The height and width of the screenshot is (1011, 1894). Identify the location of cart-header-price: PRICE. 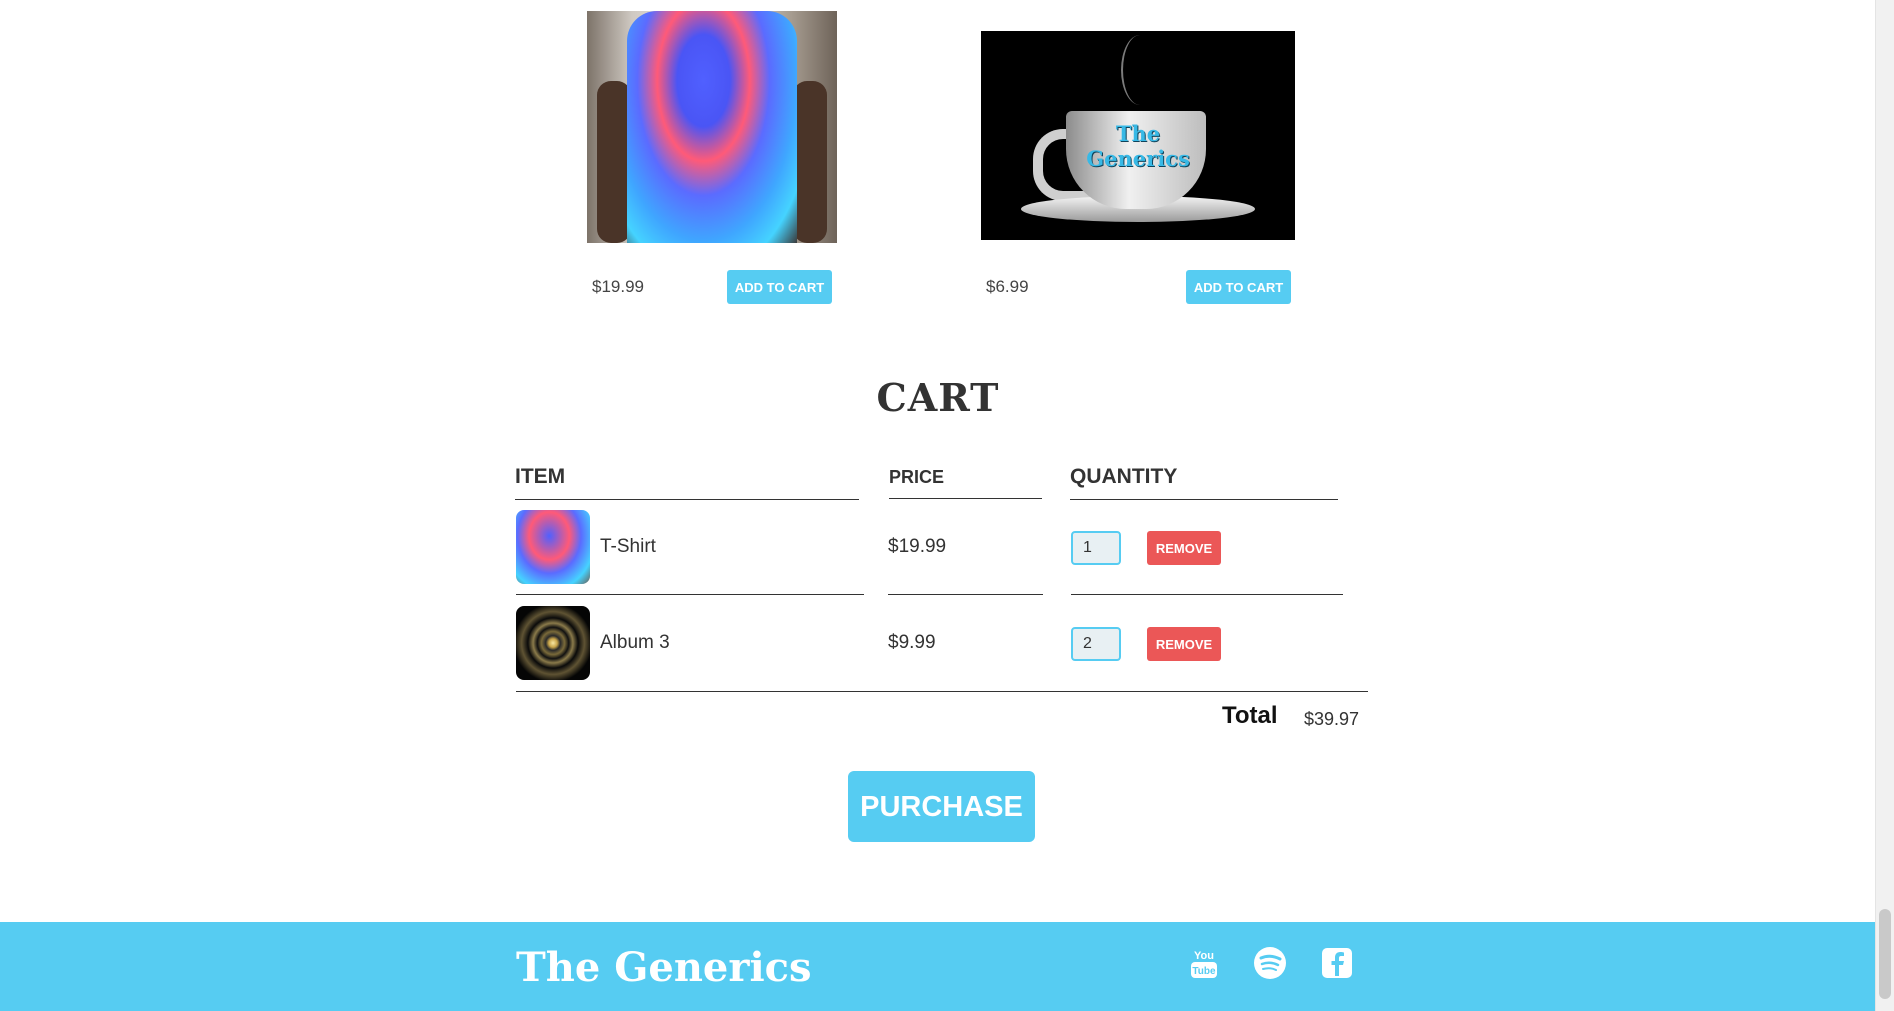
(965, 483).